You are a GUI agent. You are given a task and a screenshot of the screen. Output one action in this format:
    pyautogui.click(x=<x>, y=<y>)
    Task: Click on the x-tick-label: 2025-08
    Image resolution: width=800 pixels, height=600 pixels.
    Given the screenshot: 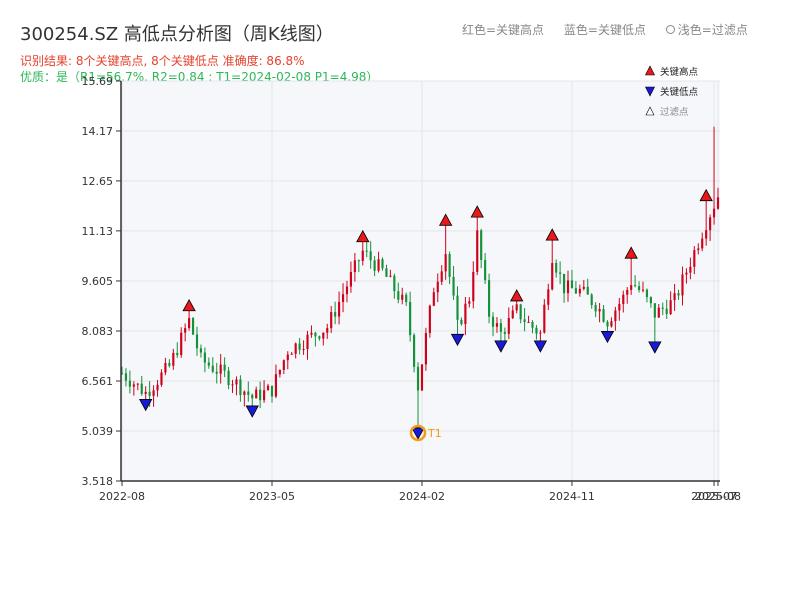 What is the action you would take?
    pyautogui.click(x=718, y=496)
    